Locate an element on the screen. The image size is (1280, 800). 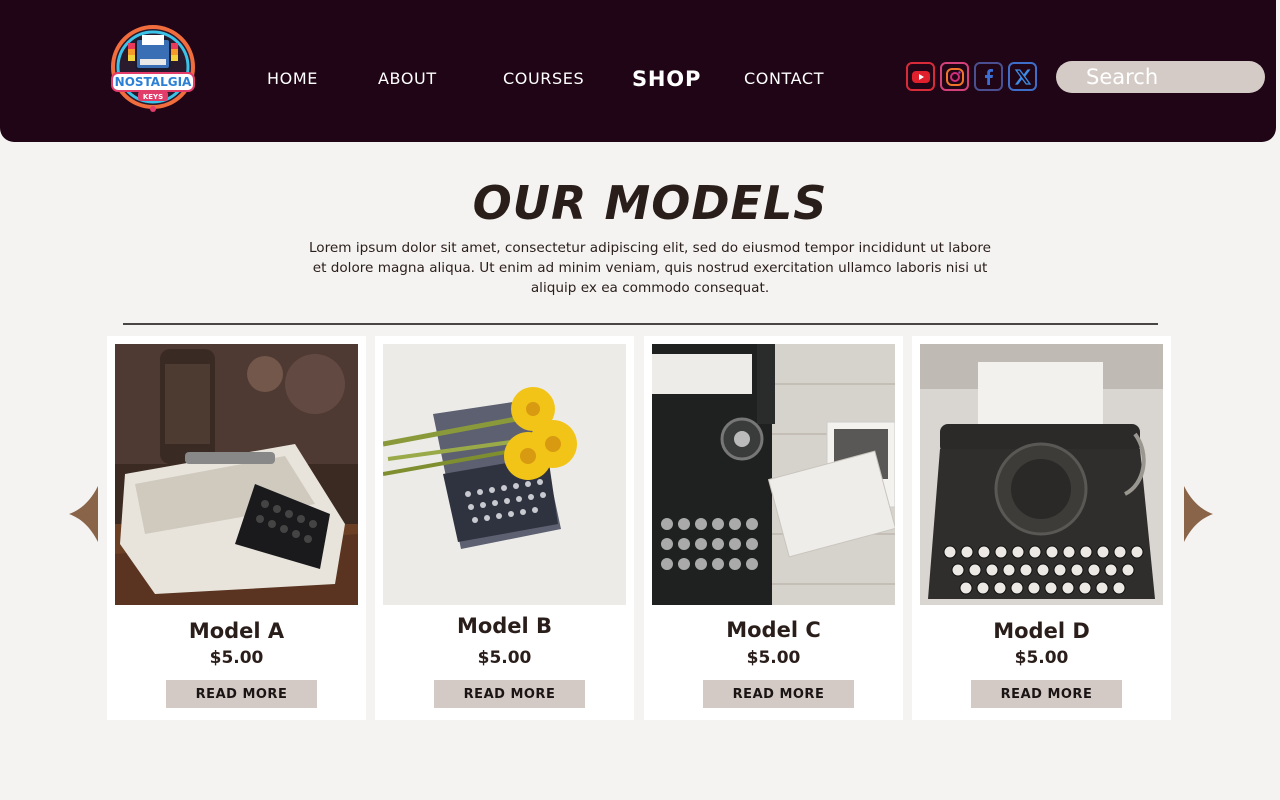
nav-contact: CONTACT is located at coordinates (784, 78).